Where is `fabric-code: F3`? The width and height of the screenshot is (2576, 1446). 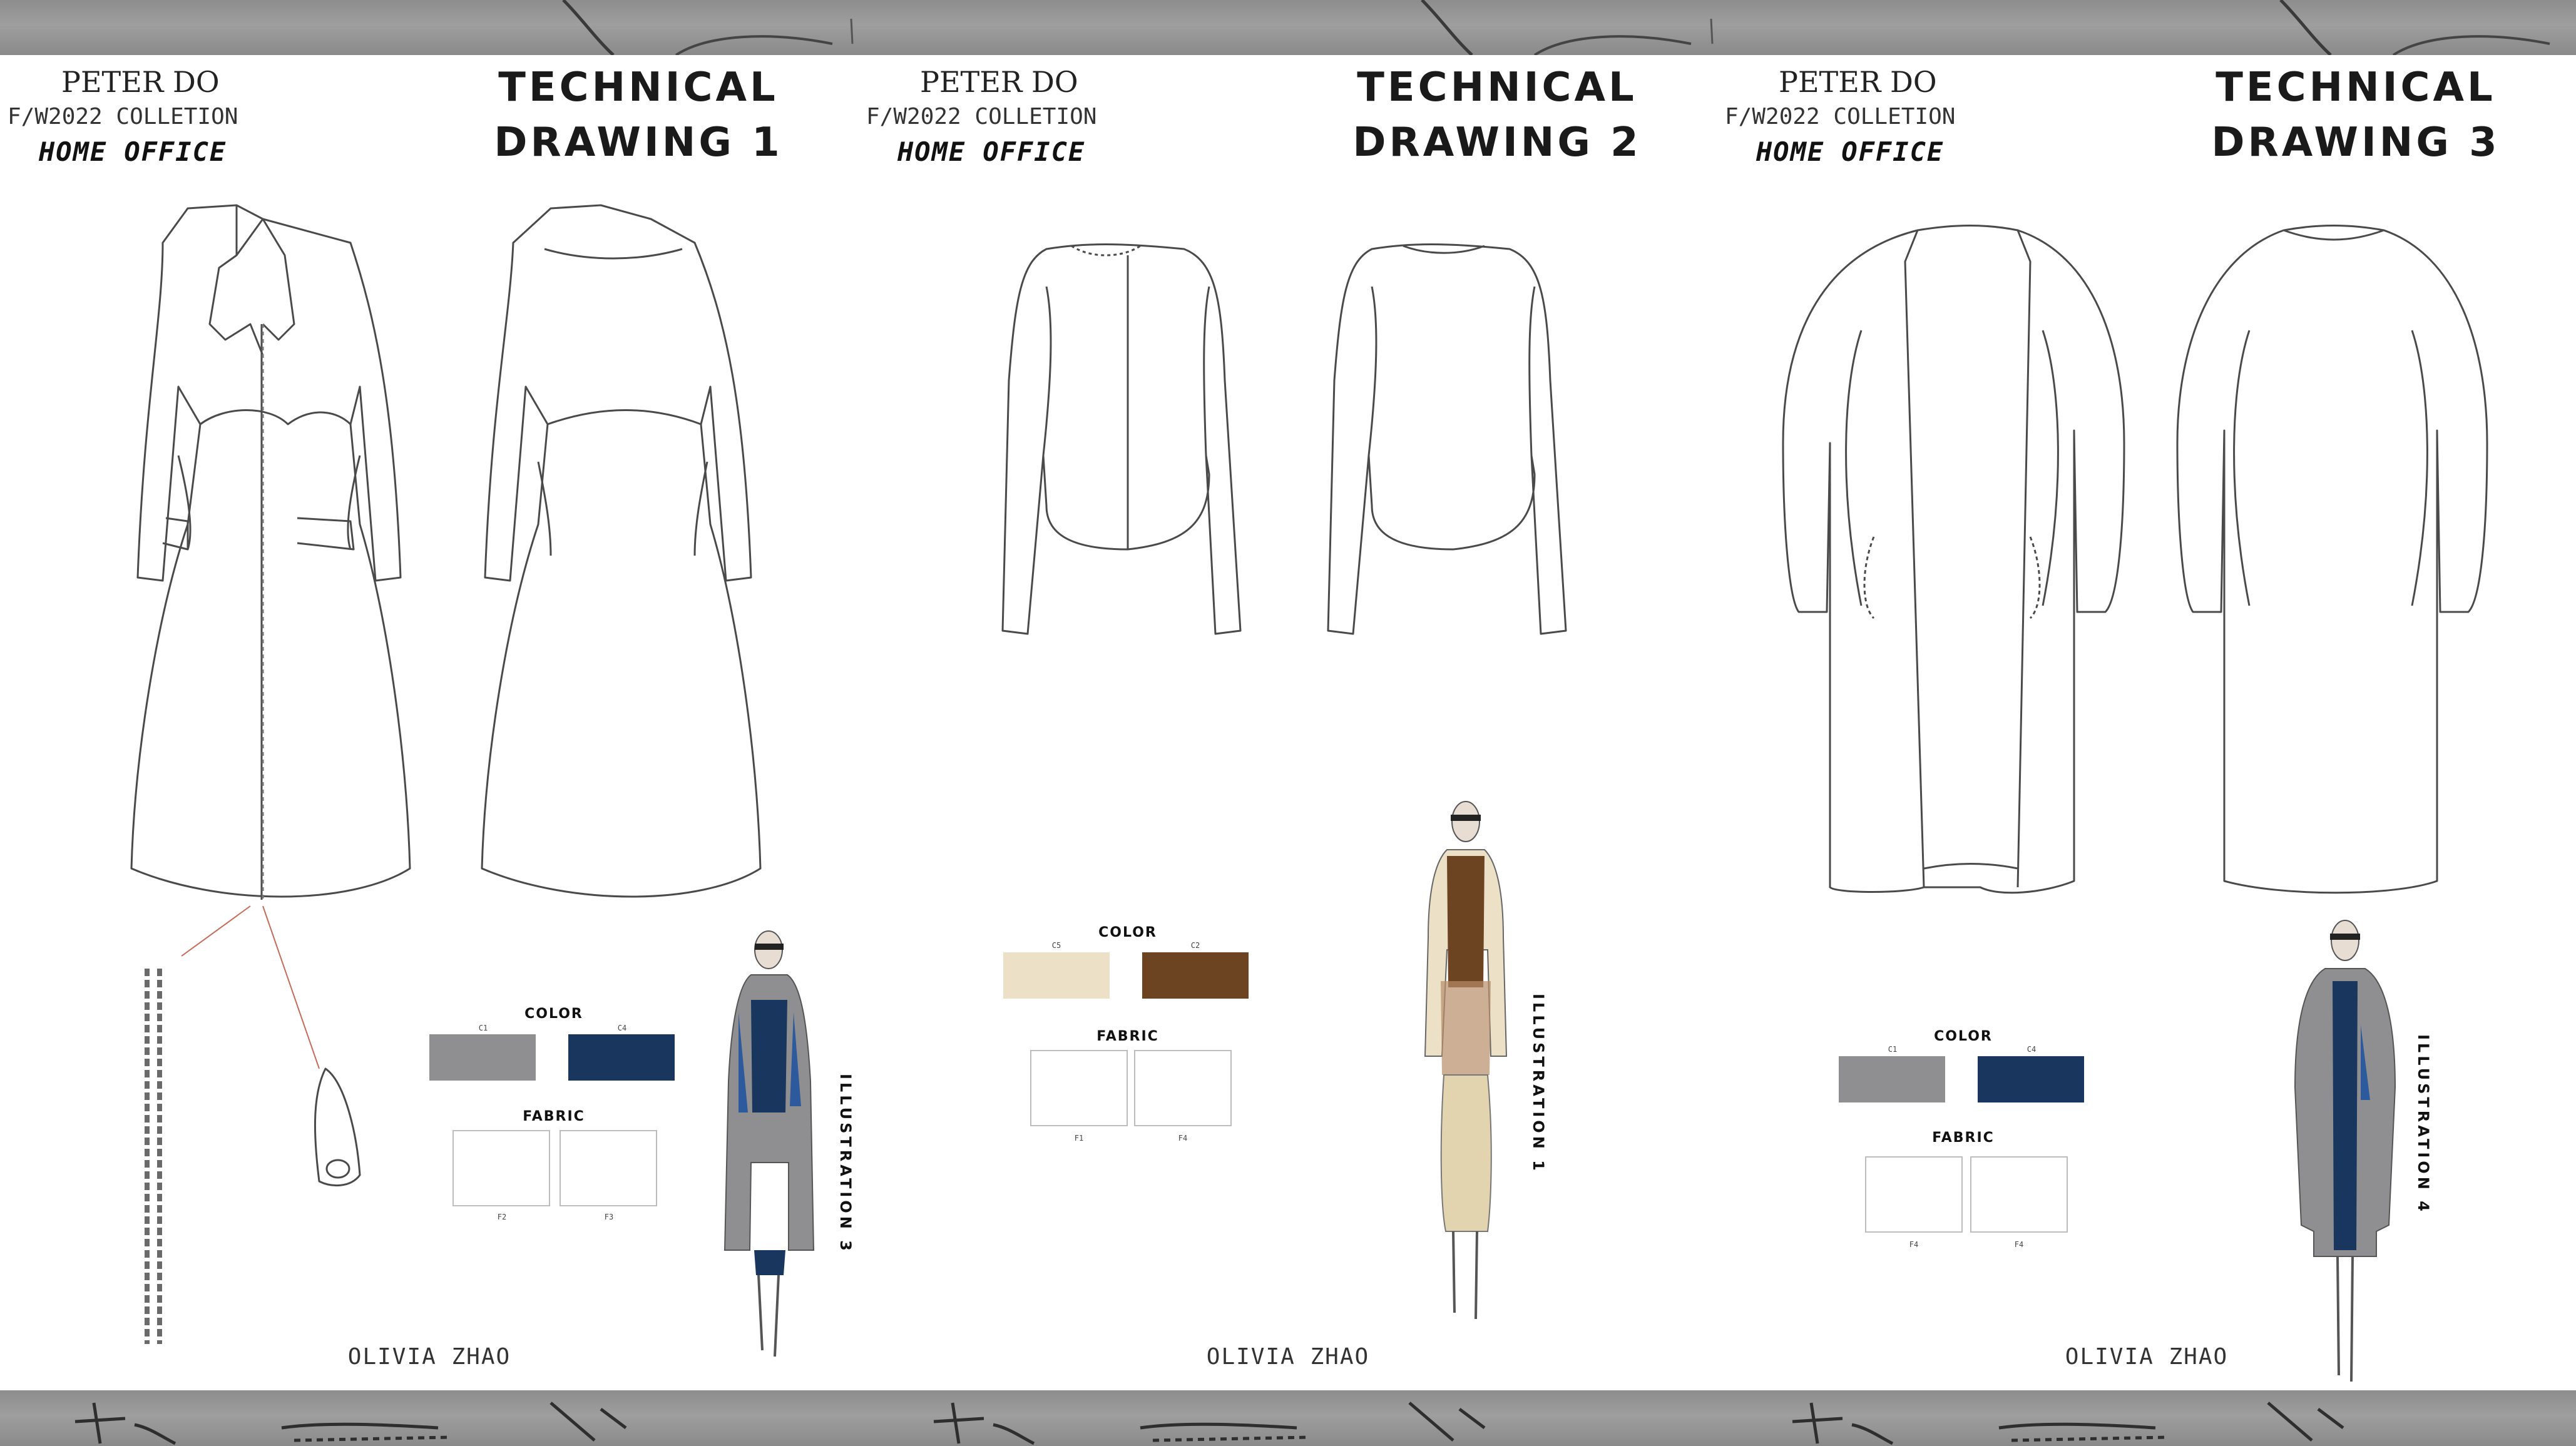
fabric-code: F3 is located at coordinates (609, 1217).